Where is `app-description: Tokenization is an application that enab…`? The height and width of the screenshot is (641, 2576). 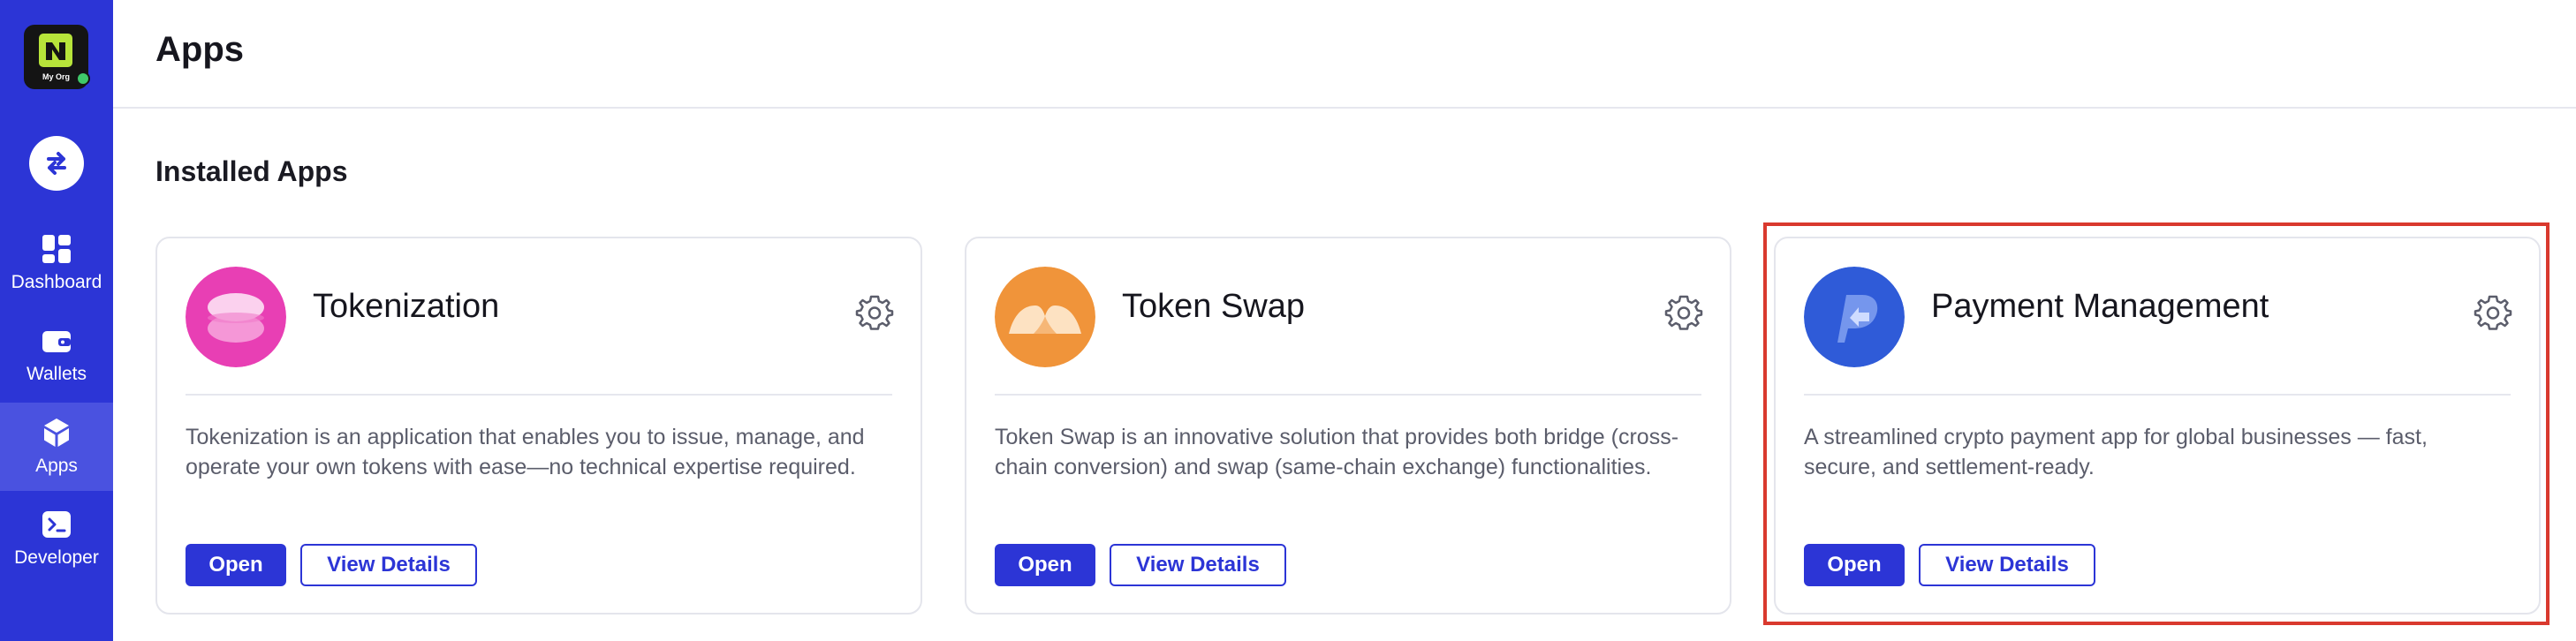
app-description: Tokenization is an application that enab… is located at coordinates (526, 452).